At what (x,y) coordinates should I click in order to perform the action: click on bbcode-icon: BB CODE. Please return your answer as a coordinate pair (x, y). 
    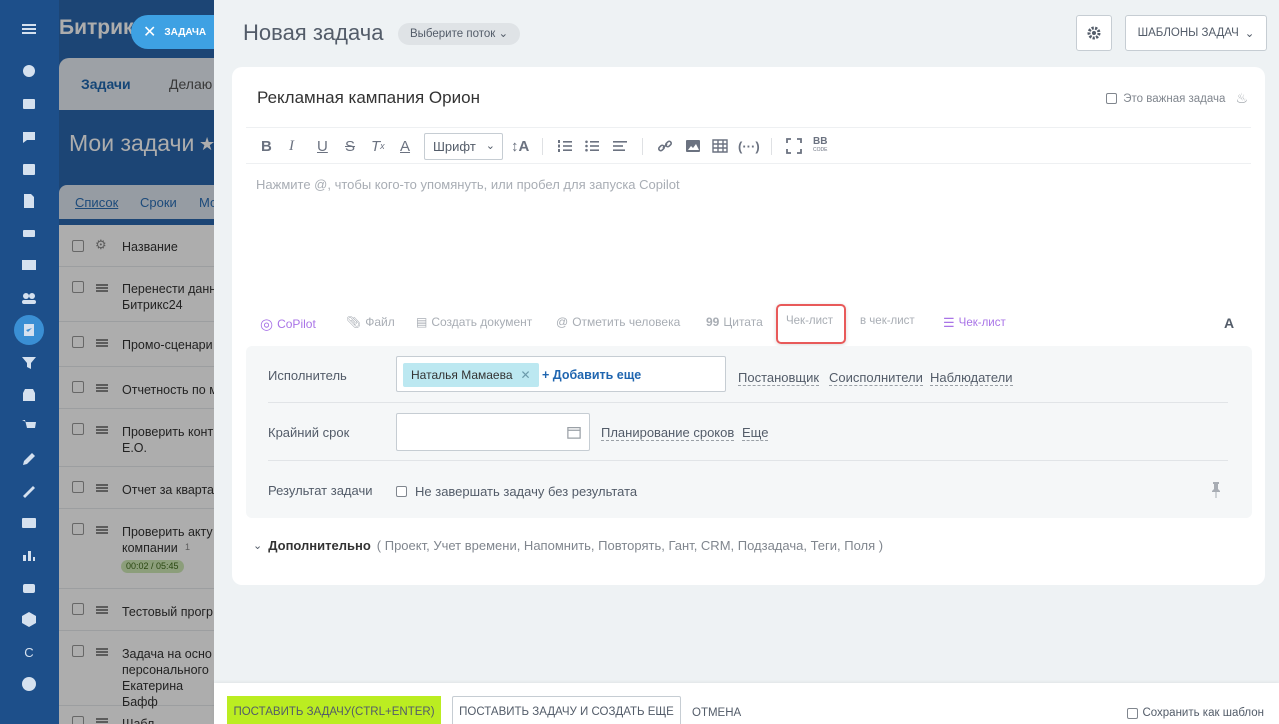
    Looking at the image, I should click on (820, 146).